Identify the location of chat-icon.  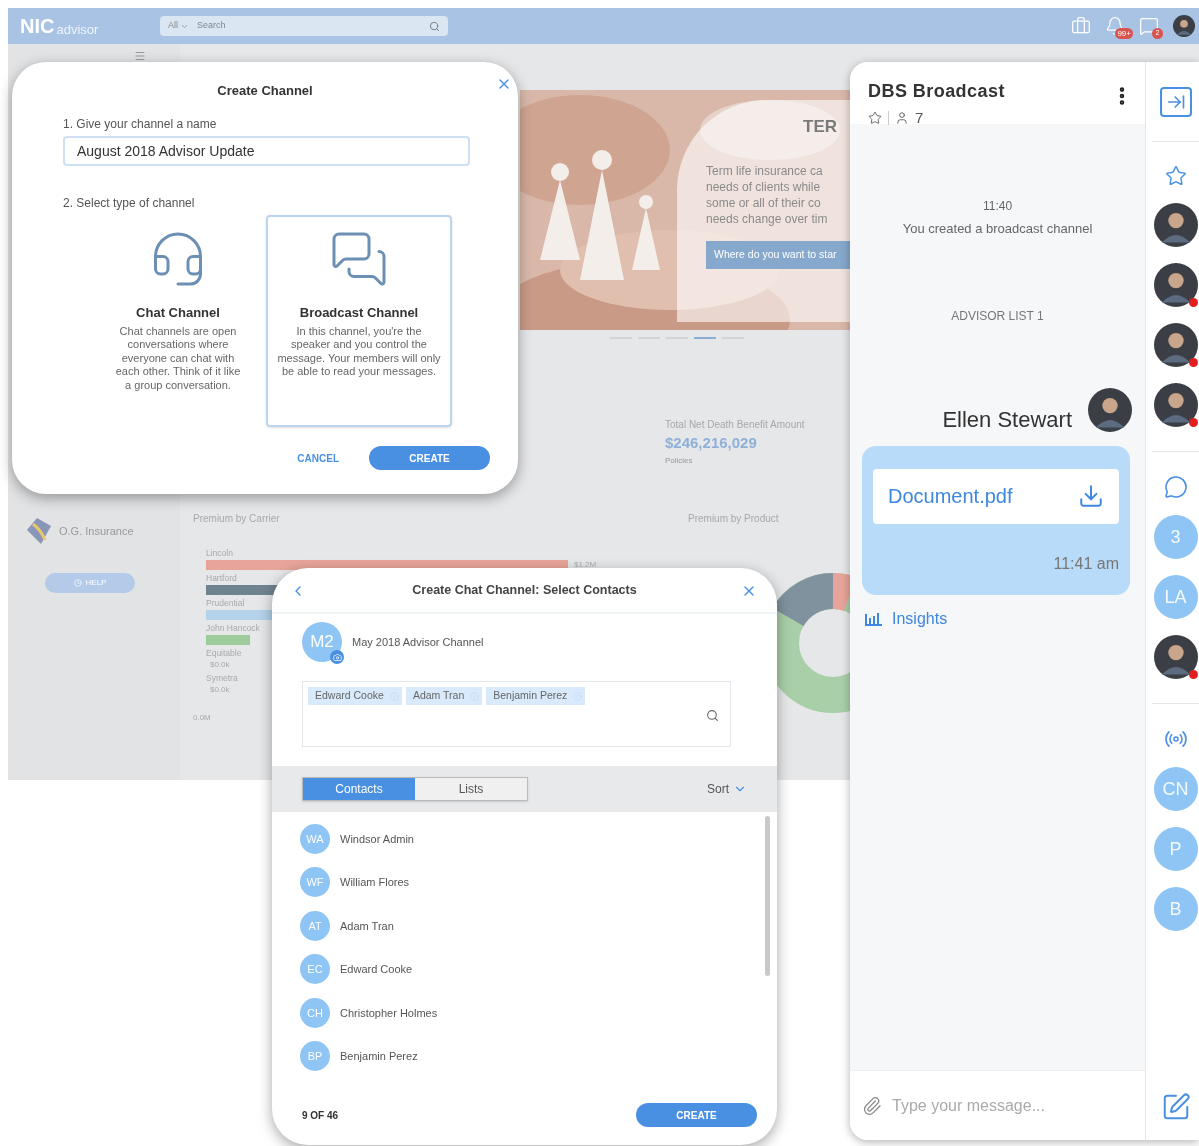
(1175, 487).